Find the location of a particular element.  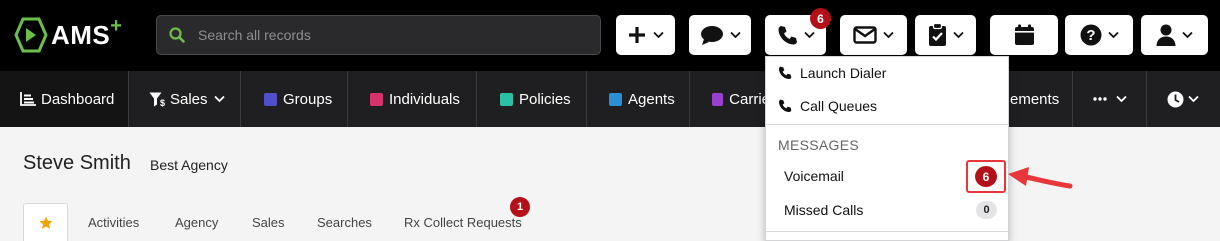

calendar-button is located at coordinates (1024, 35).